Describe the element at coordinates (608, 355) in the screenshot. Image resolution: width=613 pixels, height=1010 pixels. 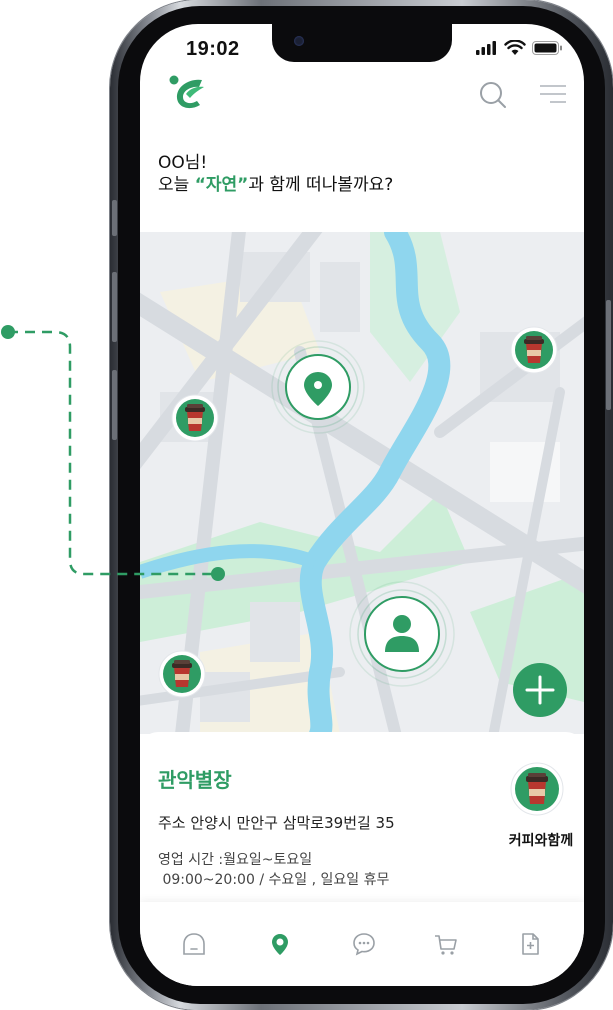
I see `power-button` at that location.